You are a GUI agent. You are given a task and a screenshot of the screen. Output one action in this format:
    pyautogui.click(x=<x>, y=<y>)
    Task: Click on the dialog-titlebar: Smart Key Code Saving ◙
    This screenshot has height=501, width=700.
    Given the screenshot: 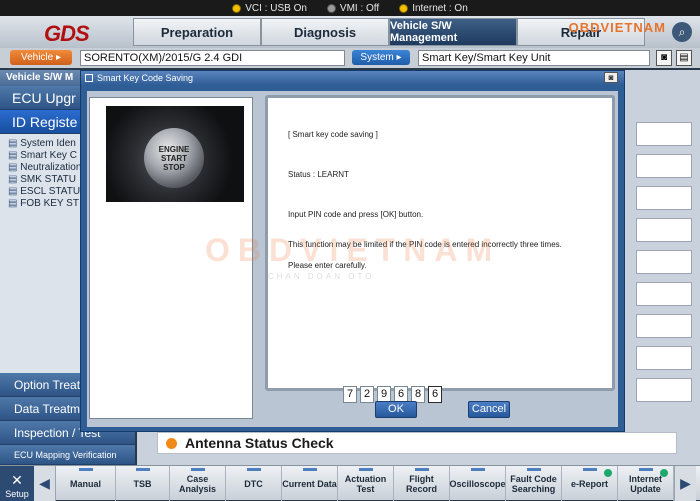 What is the action you would take?
    pyautogui.click(x=352, y=78)
    